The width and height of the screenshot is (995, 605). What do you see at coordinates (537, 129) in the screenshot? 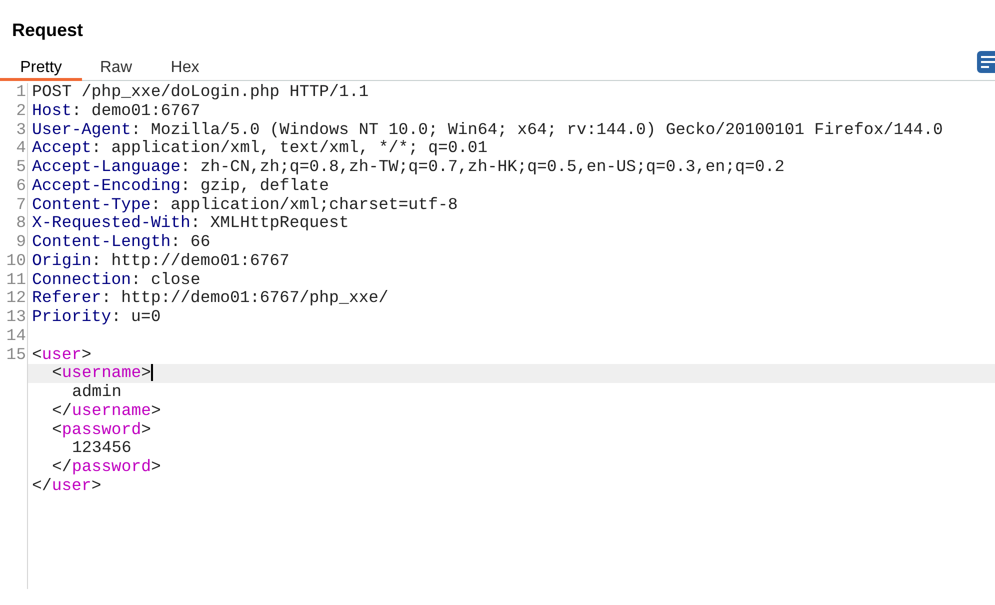
I see `header-value: : Mozilla/5.0 (Windows NT 10.0; Win64; x64; rv:144.0) Gecko/20100101 Firefox/144.0` at bounding box center [537, 129].